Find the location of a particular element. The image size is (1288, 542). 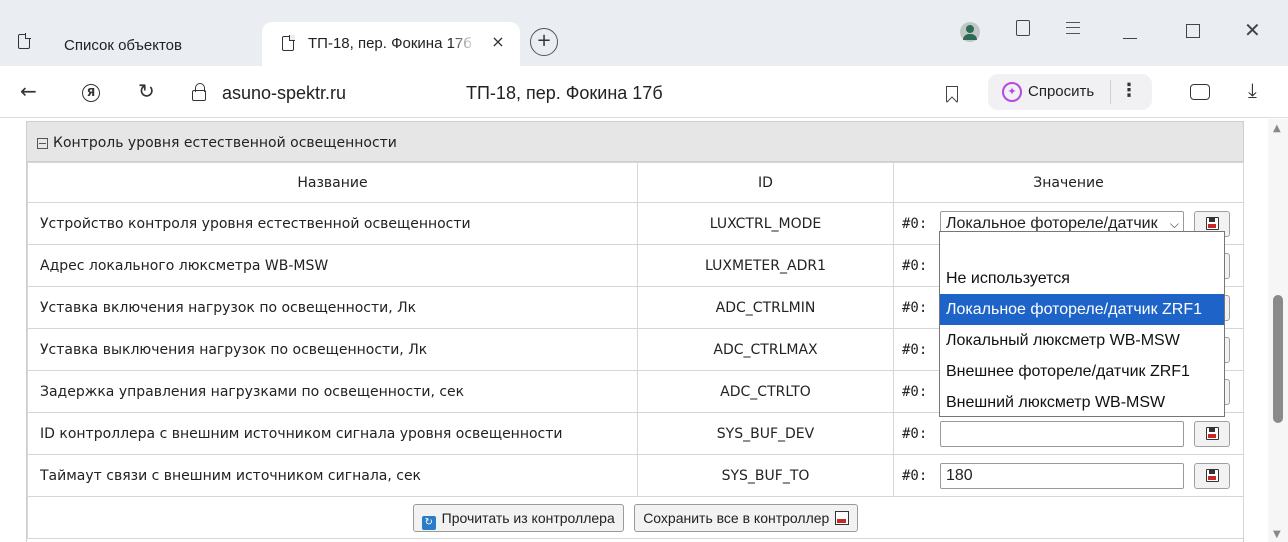

reload-icon: ↻ is located at coordinates (146, 91).